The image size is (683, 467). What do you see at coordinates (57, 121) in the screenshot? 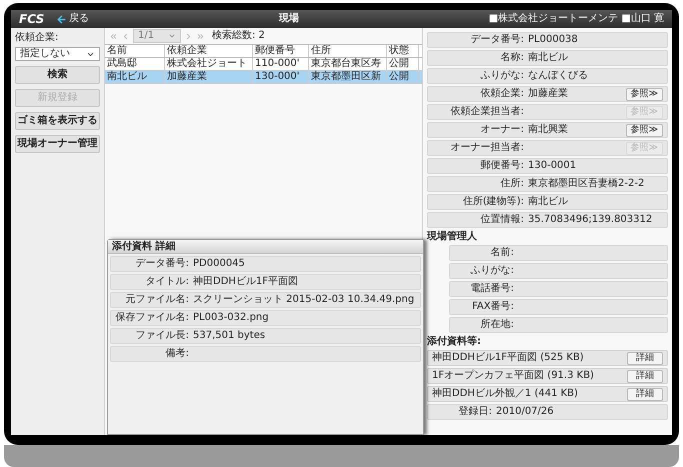
I see `sidebar-button: ゴミ箱を表示する` at bounding box center [57, 121].